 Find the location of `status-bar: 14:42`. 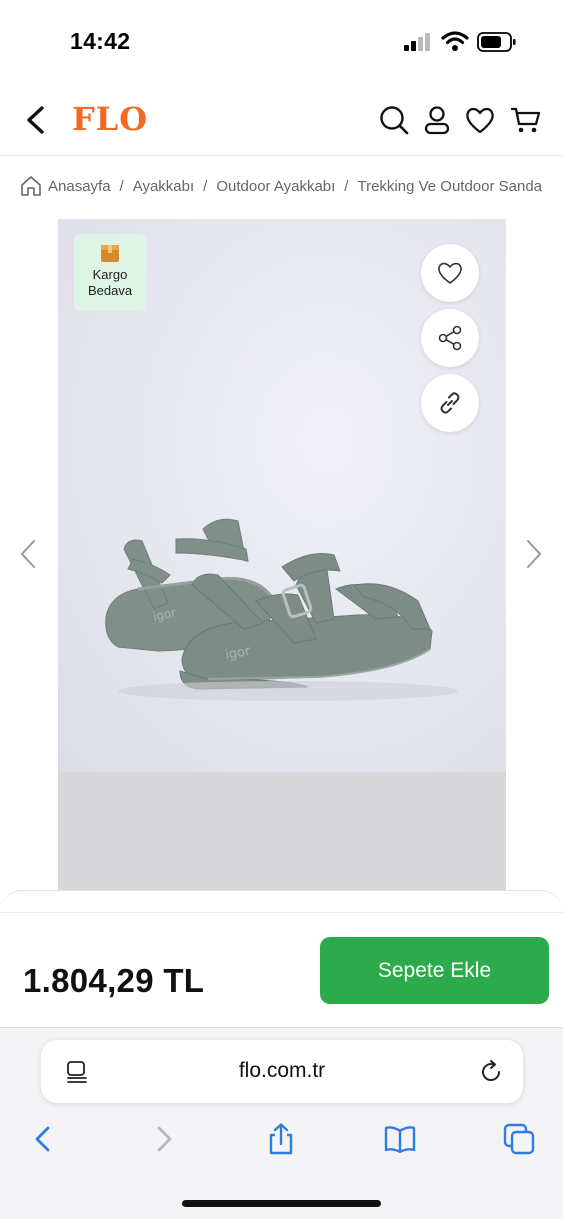

status-bar: 14:42 is located at coordinates (281, 42).